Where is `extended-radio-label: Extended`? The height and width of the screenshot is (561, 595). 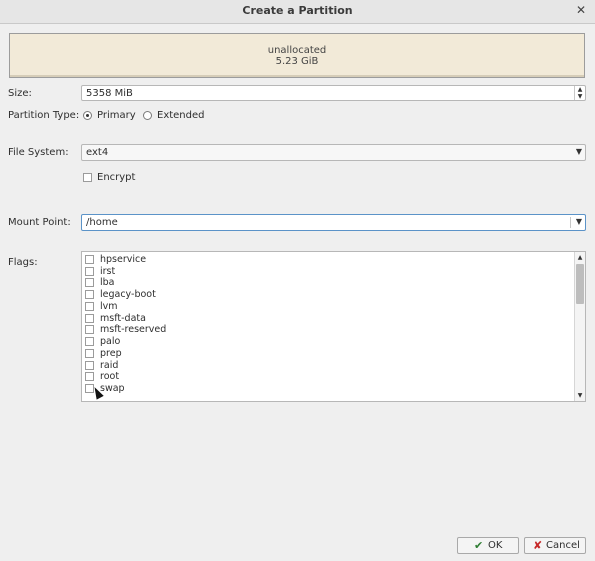
extended-radio-label: Extended is located at coordinates (181, 115).